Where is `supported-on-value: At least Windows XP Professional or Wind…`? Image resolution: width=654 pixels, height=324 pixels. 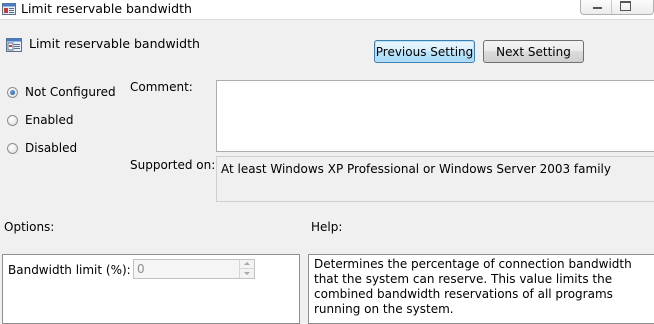 supported-on-value: At least Windows XP Professional or Wind… is located at coordinates (435, 179).